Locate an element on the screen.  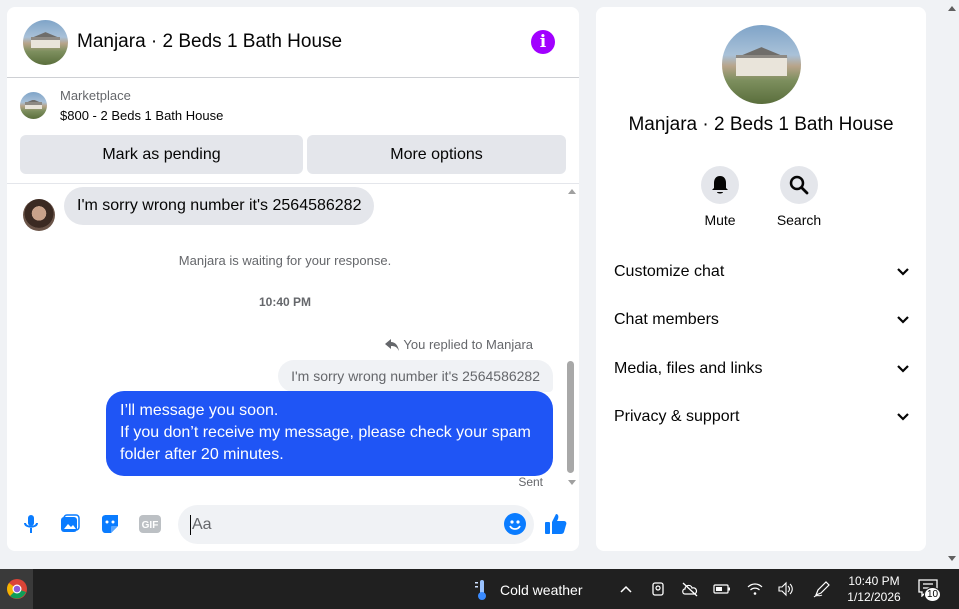
section-label: Chat members is located at coordinates (666, 319).